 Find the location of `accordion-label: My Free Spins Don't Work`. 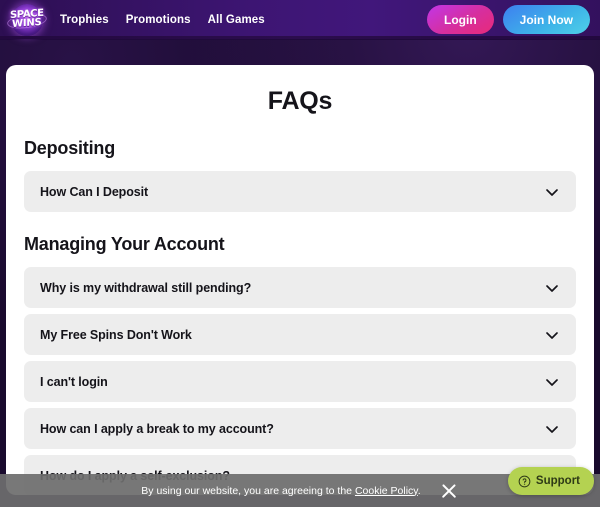

accordion-label: My Free Spins Don't Work is located at coordinates (116, 334).